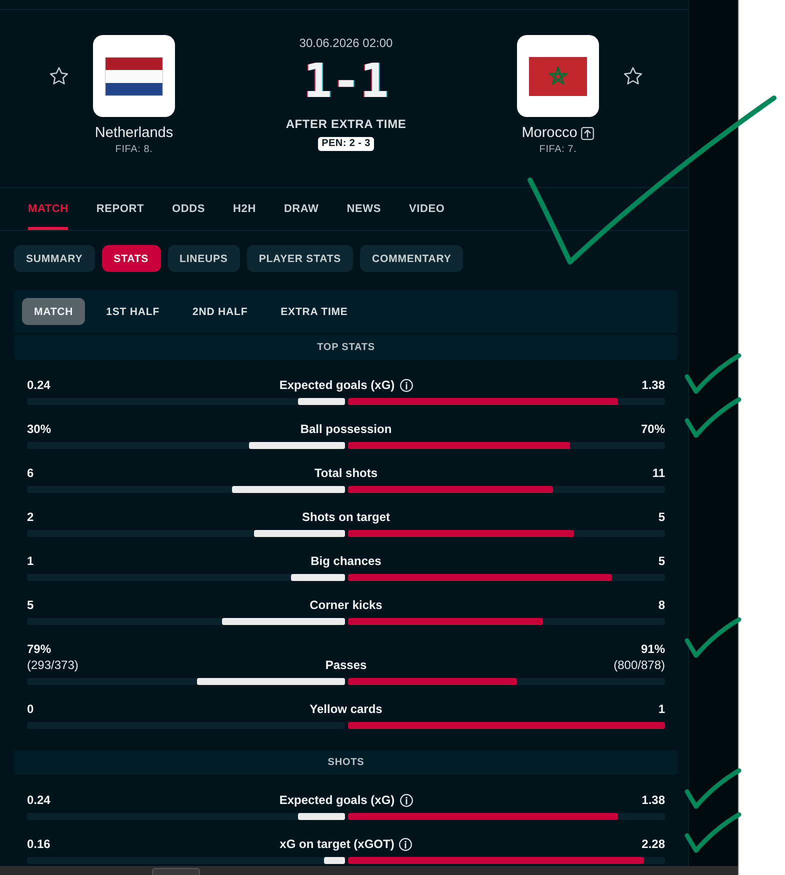  Describe the element at coordinates (301, 209) in the screenshot. I see `tab: DRAW` at that location.